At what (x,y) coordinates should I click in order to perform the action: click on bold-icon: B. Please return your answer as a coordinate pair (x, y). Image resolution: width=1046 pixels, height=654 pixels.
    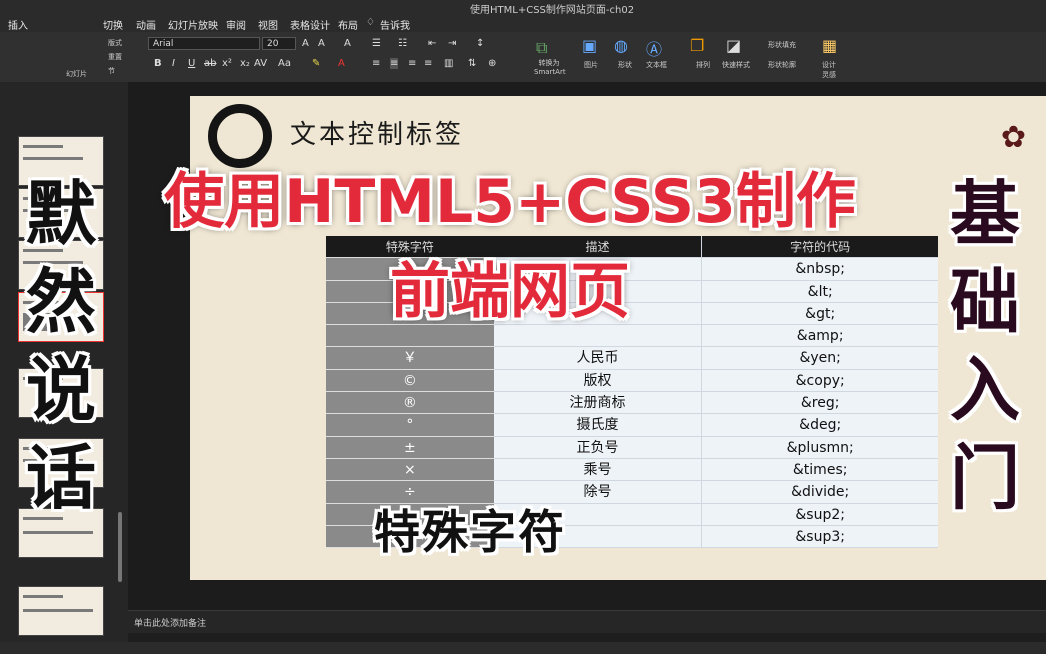
    Looking at the image, I should click on (158, 63).